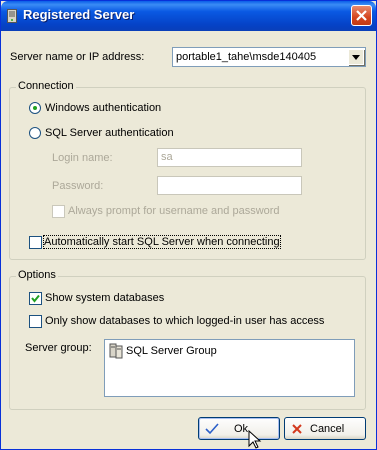 This screenshot has width=377, height=450. What do you see at coordinates (35, 133) in the screenshot?
I see `sql-auth-radio` at bounding box center [35, 133].